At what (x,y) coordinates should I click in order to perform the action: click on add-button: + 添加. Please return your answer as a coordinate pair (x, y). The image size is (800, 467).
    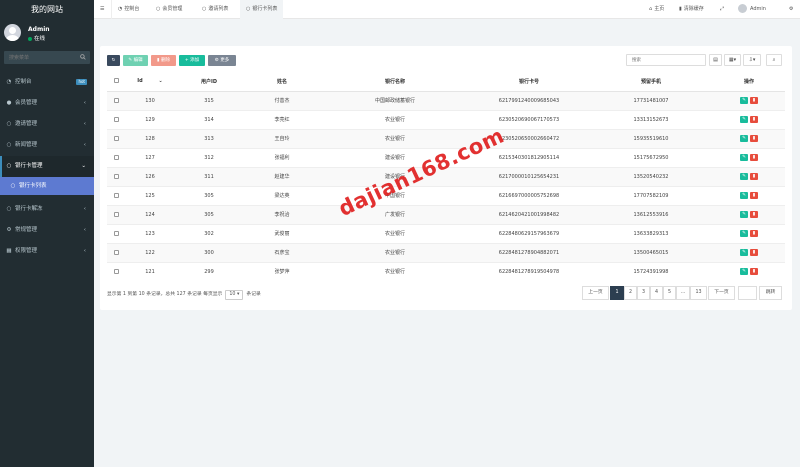
    Looking at the image, I should click on (192, 60).